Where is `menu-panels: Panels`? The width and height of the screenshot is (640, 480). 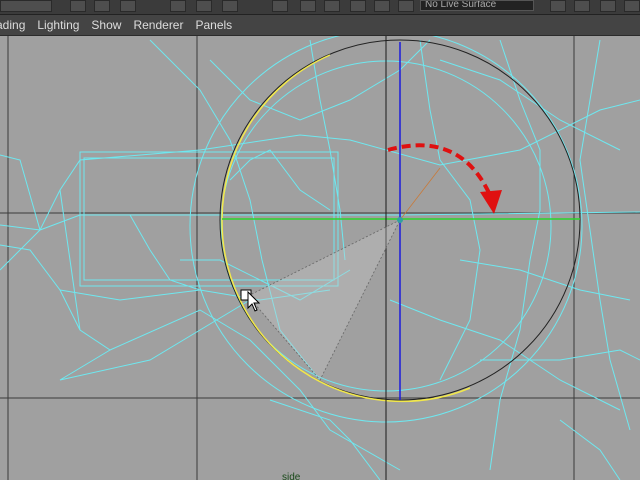
menu-panels: Panels is located at coordinates (213, 25).